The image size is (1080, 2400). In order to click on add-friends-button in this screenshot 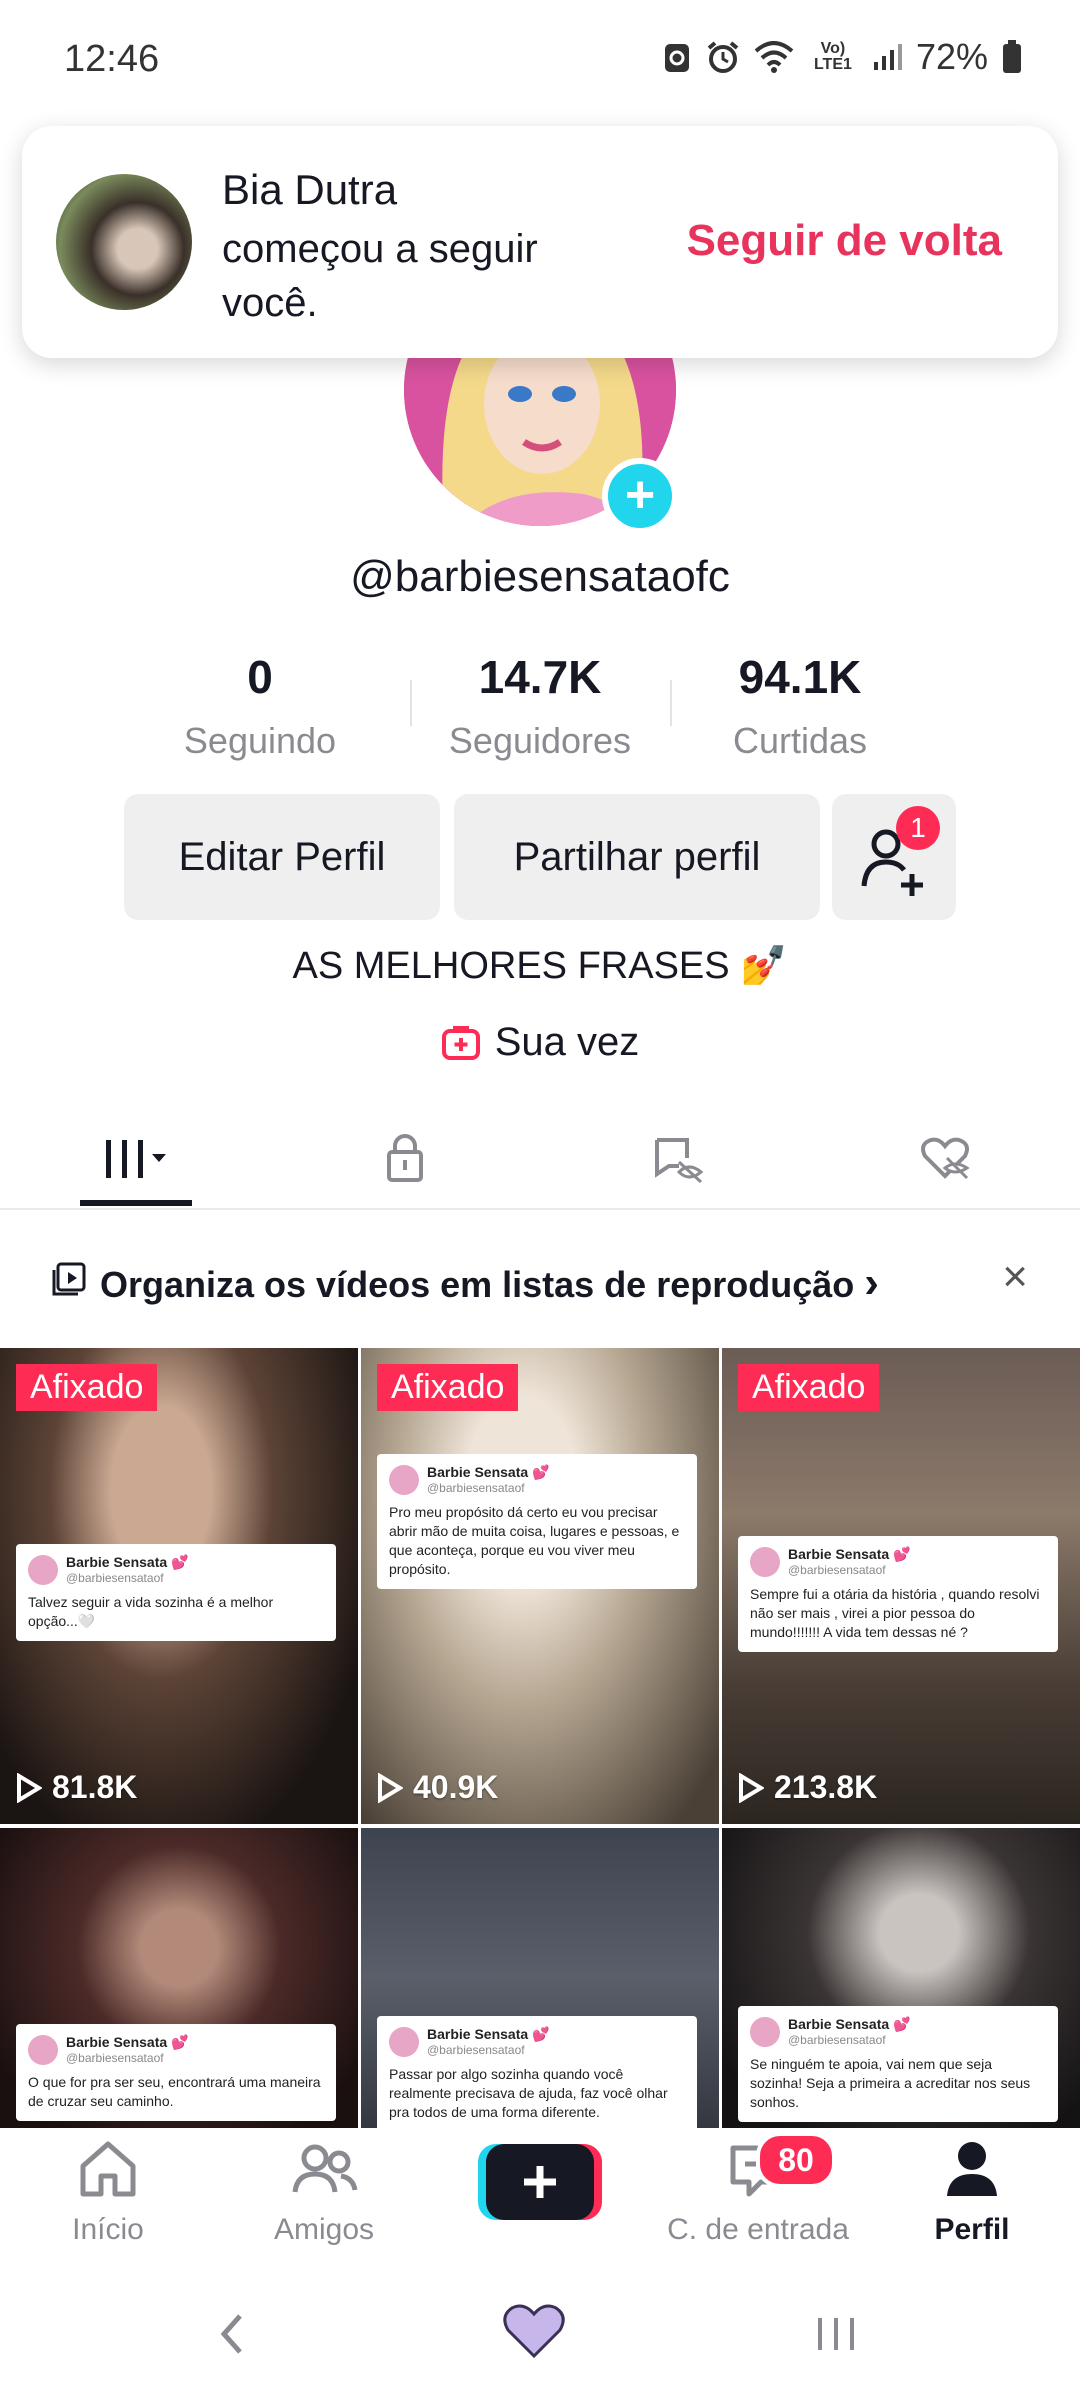, I will do `click(894, 857)`.